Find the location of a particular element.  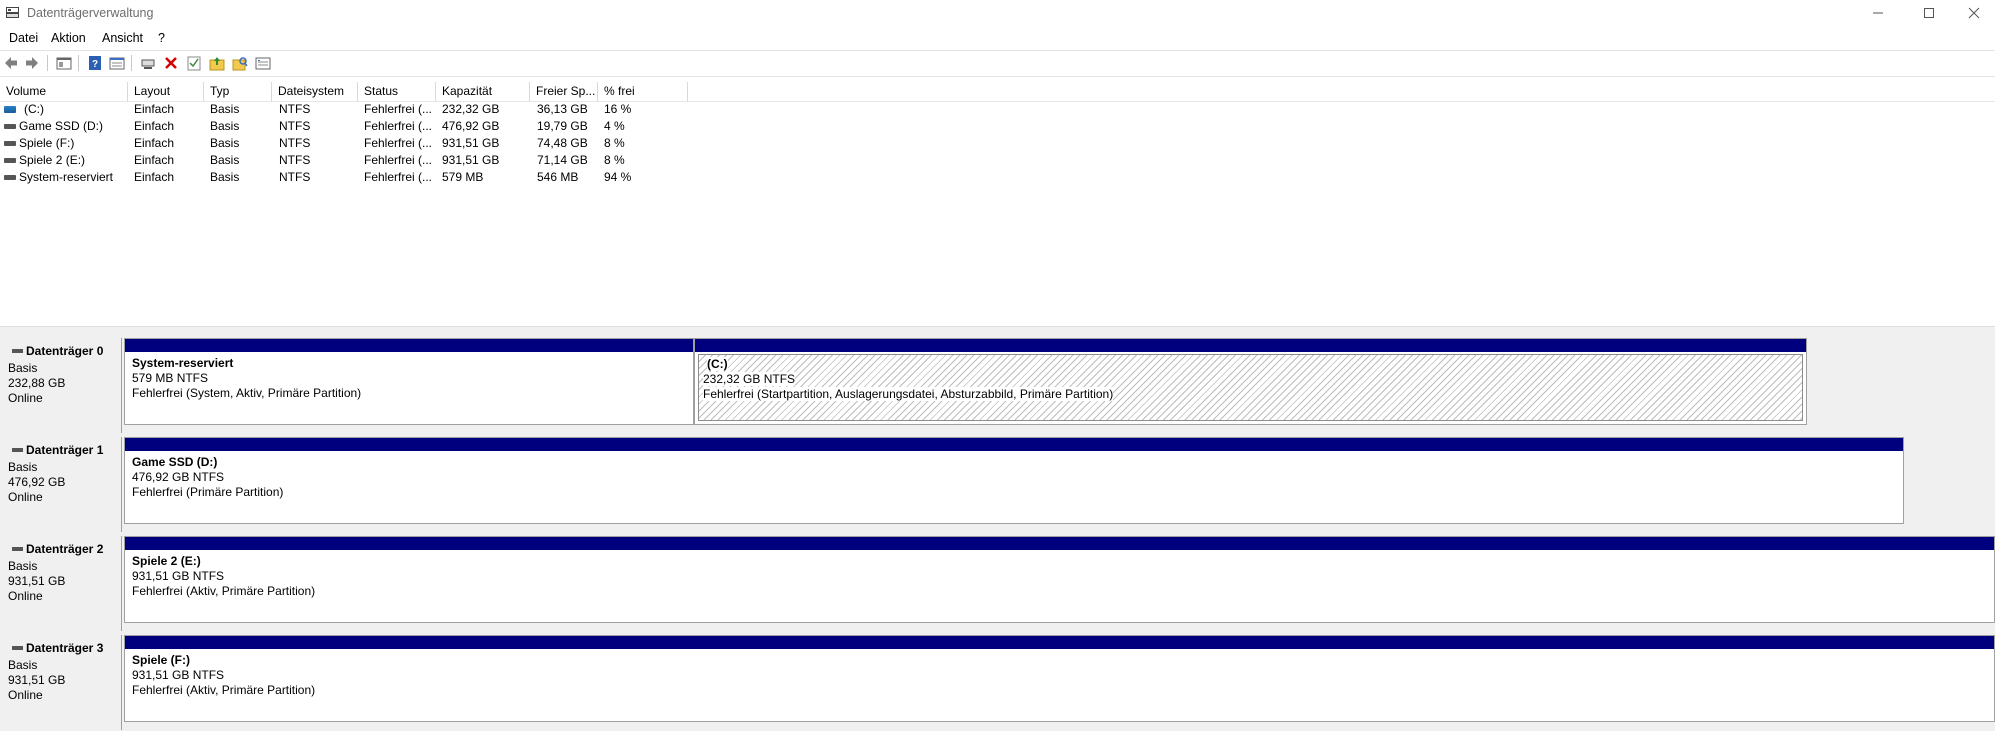

cell-volume: System-reserviert is located at coordinates (66, 177).